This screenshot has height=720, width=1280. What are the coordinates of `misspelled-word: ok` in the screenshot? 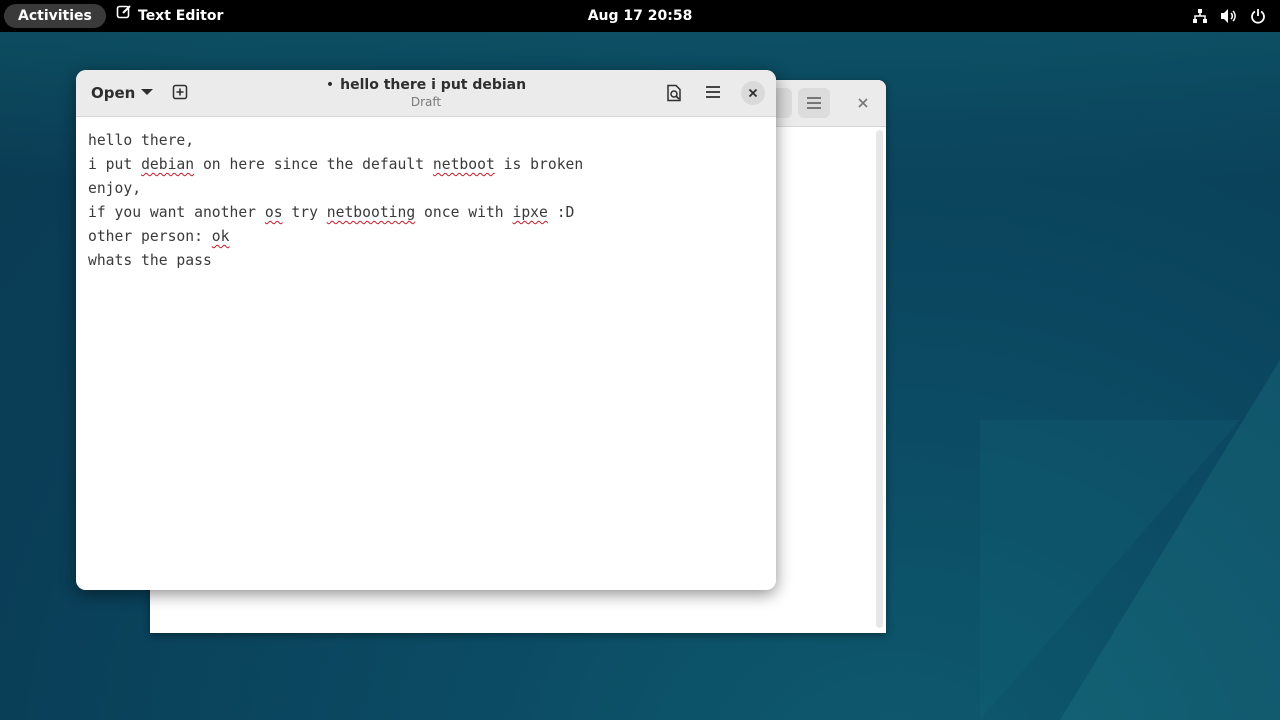 It's located at (220, 236).